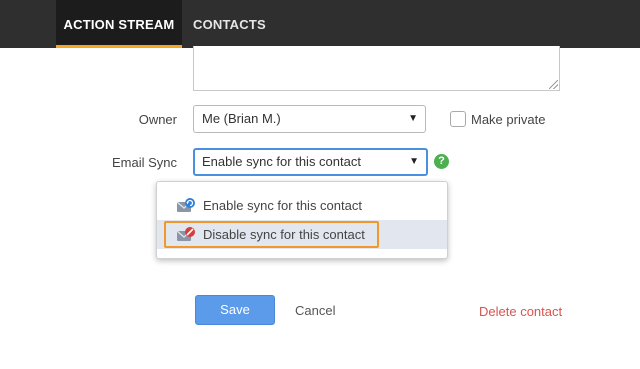 The image size is (640, 369). I want to click on envelope-disabled-icon, so click(186, 234).